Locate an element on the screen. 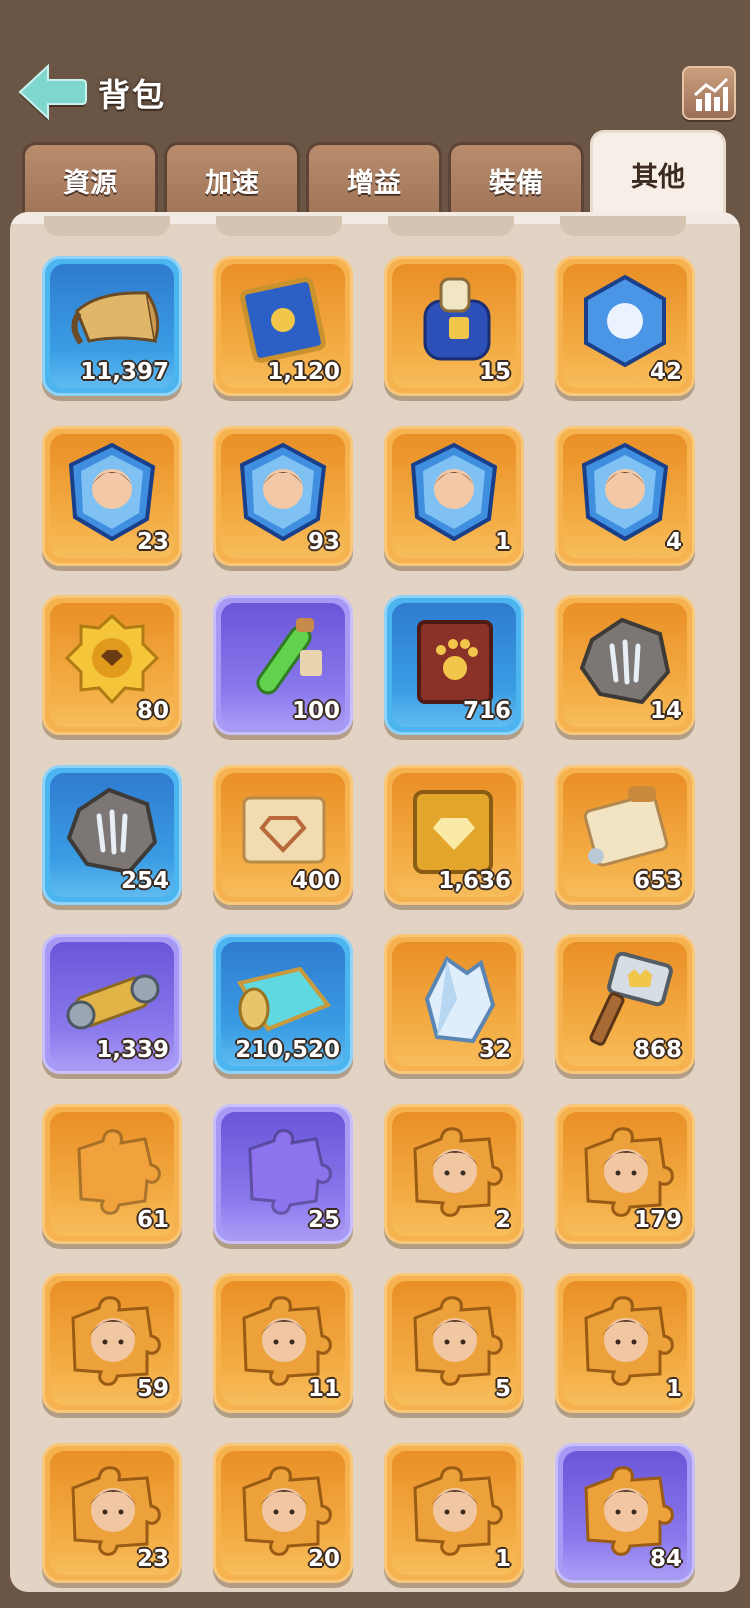 The width and height of the screenshot is (750, 1608). item-count: 716 is located at coordinates (486, 711).